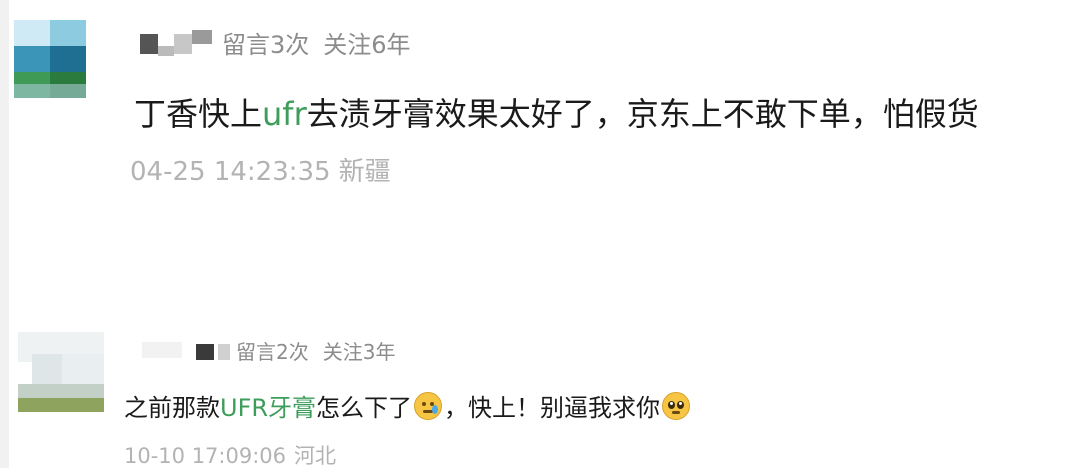 The width and height of the screenshot is (1079, 474). What do you see at coordinates (205, 456) in the screenshot?
I see `timestamp: 10-10 17:09:06` at bounding box center [205, 456].